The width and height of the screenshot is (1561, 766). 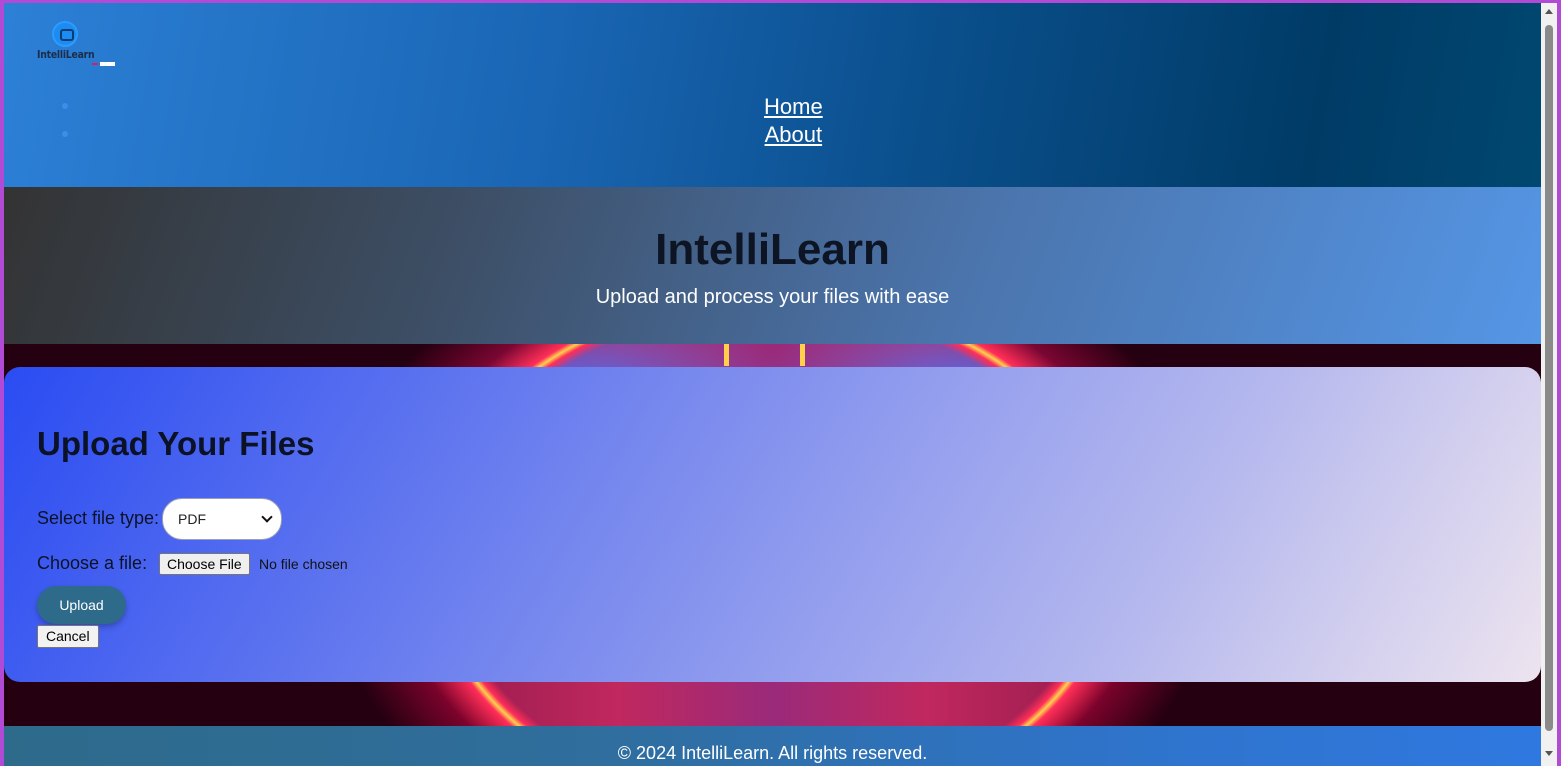 I want to click on cancel-button: Cancel, so click(x=68, y=636).